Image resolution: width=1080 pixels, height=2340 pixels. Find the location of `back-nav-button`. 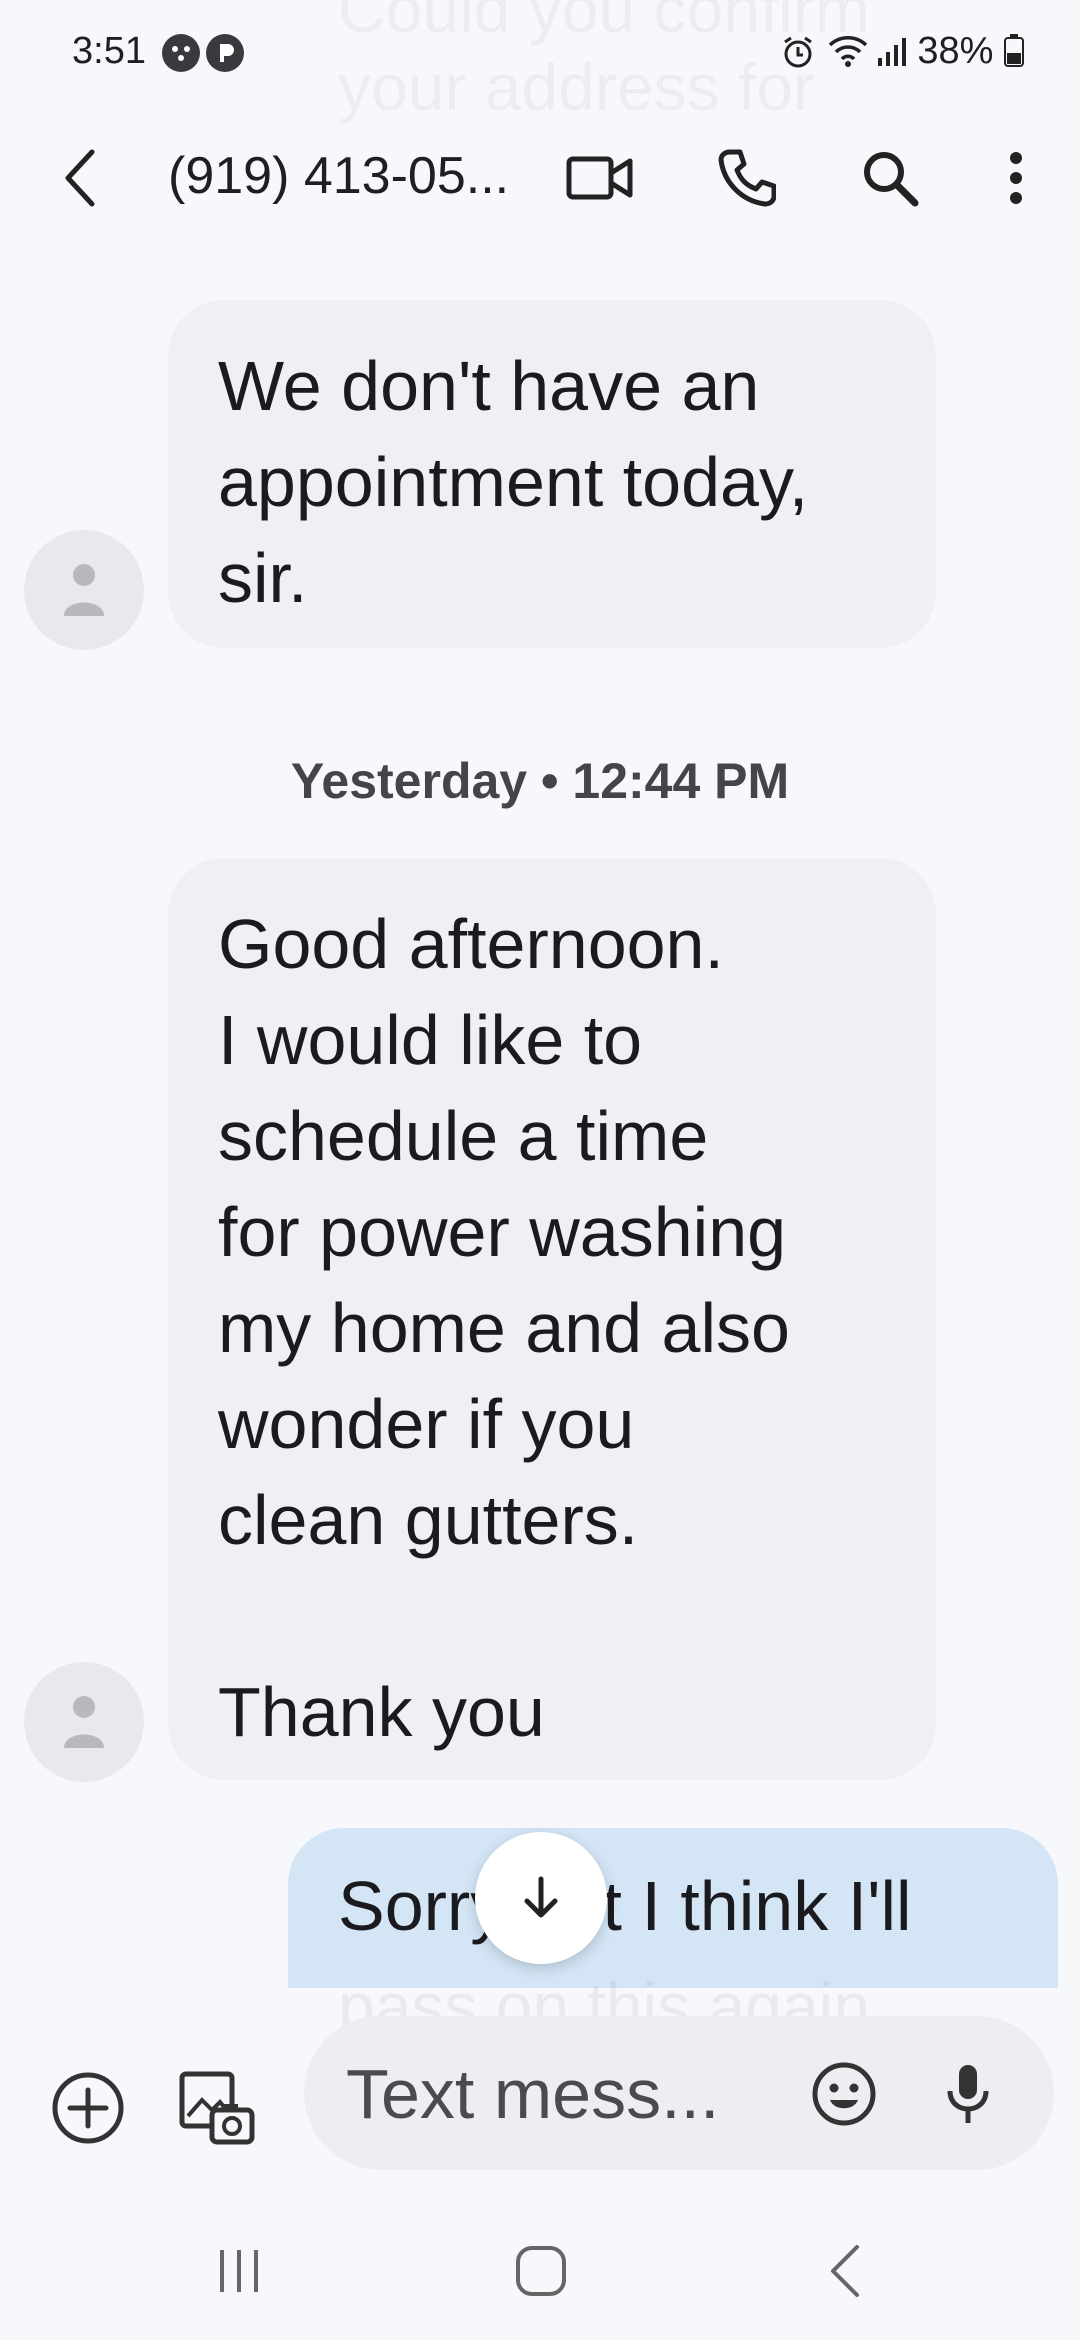

back-nav-button is located at coordinates (845, 2271).